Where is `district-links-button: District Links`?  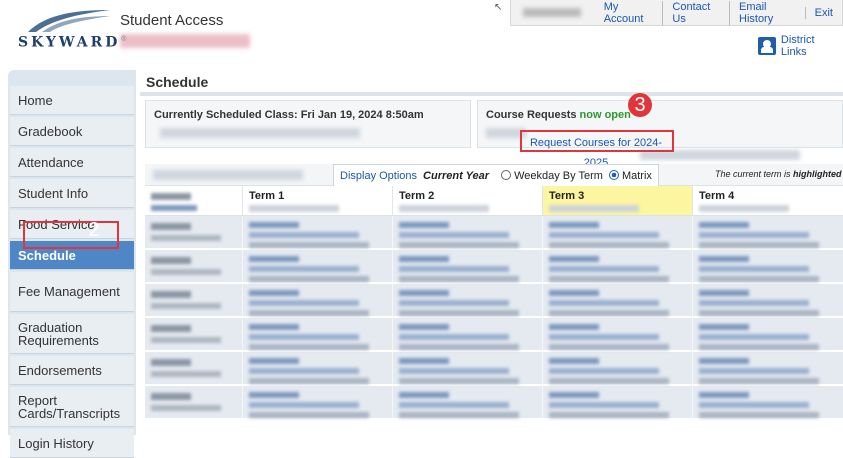 district-links-button: District Links is located at coordinates (800, 46).